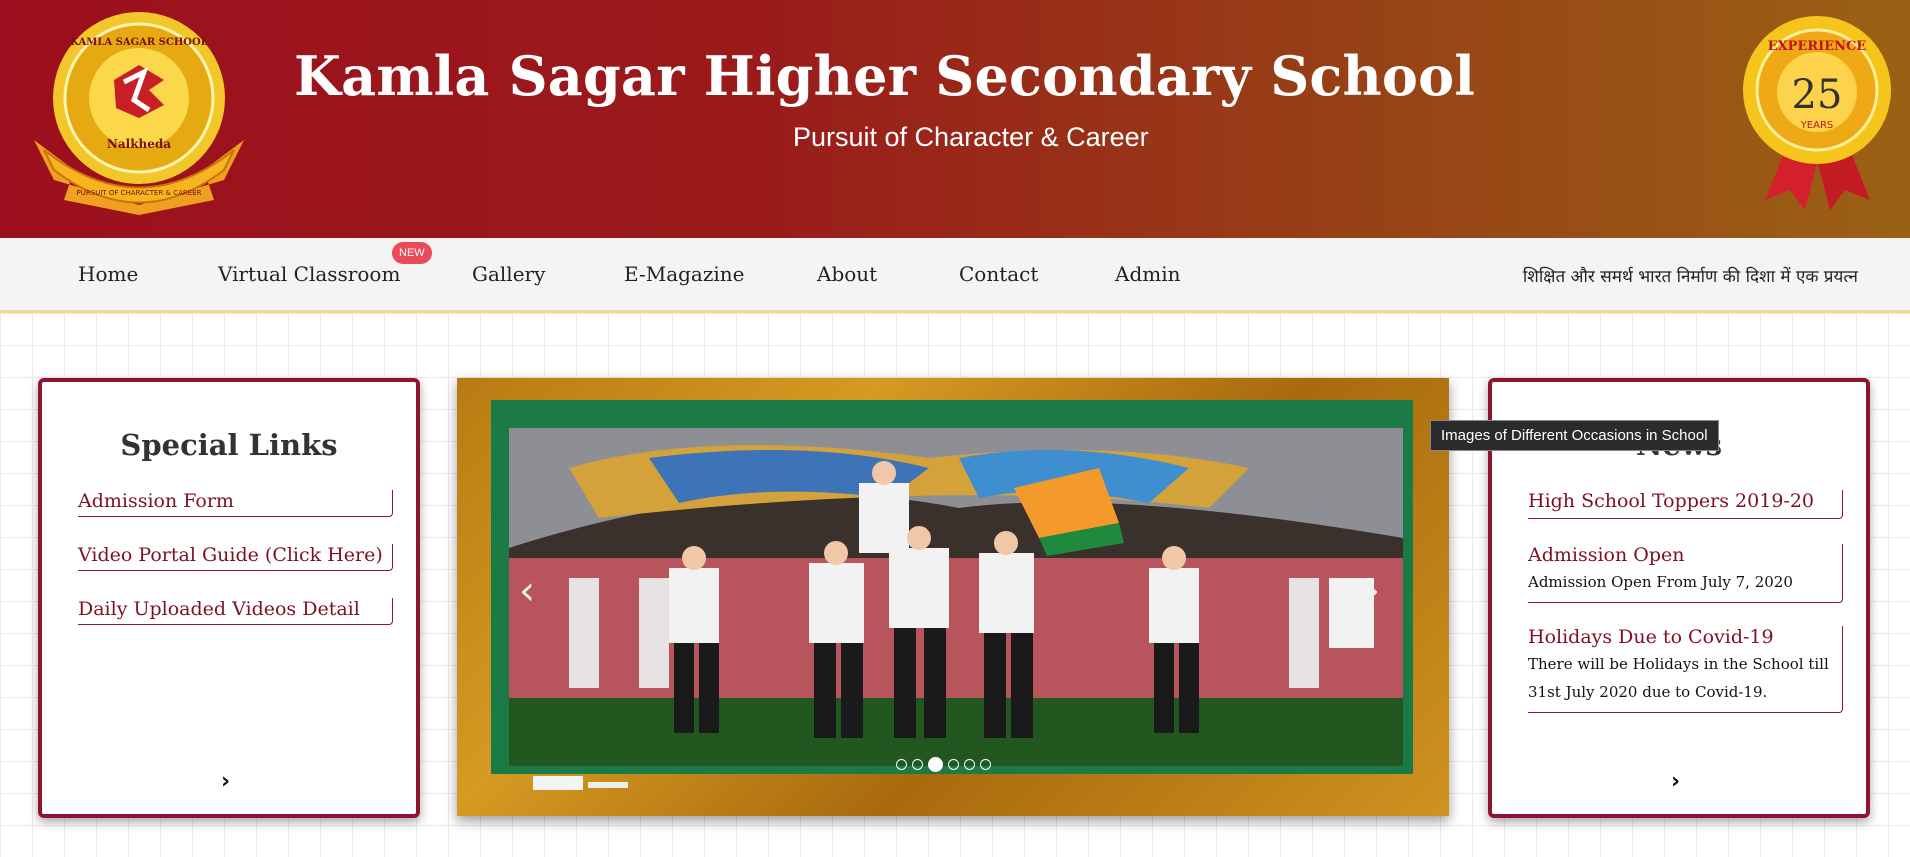  Describe the element at coordinates (1148, 274) in the screenshot. I see `nav-admin: Admin` at that location.